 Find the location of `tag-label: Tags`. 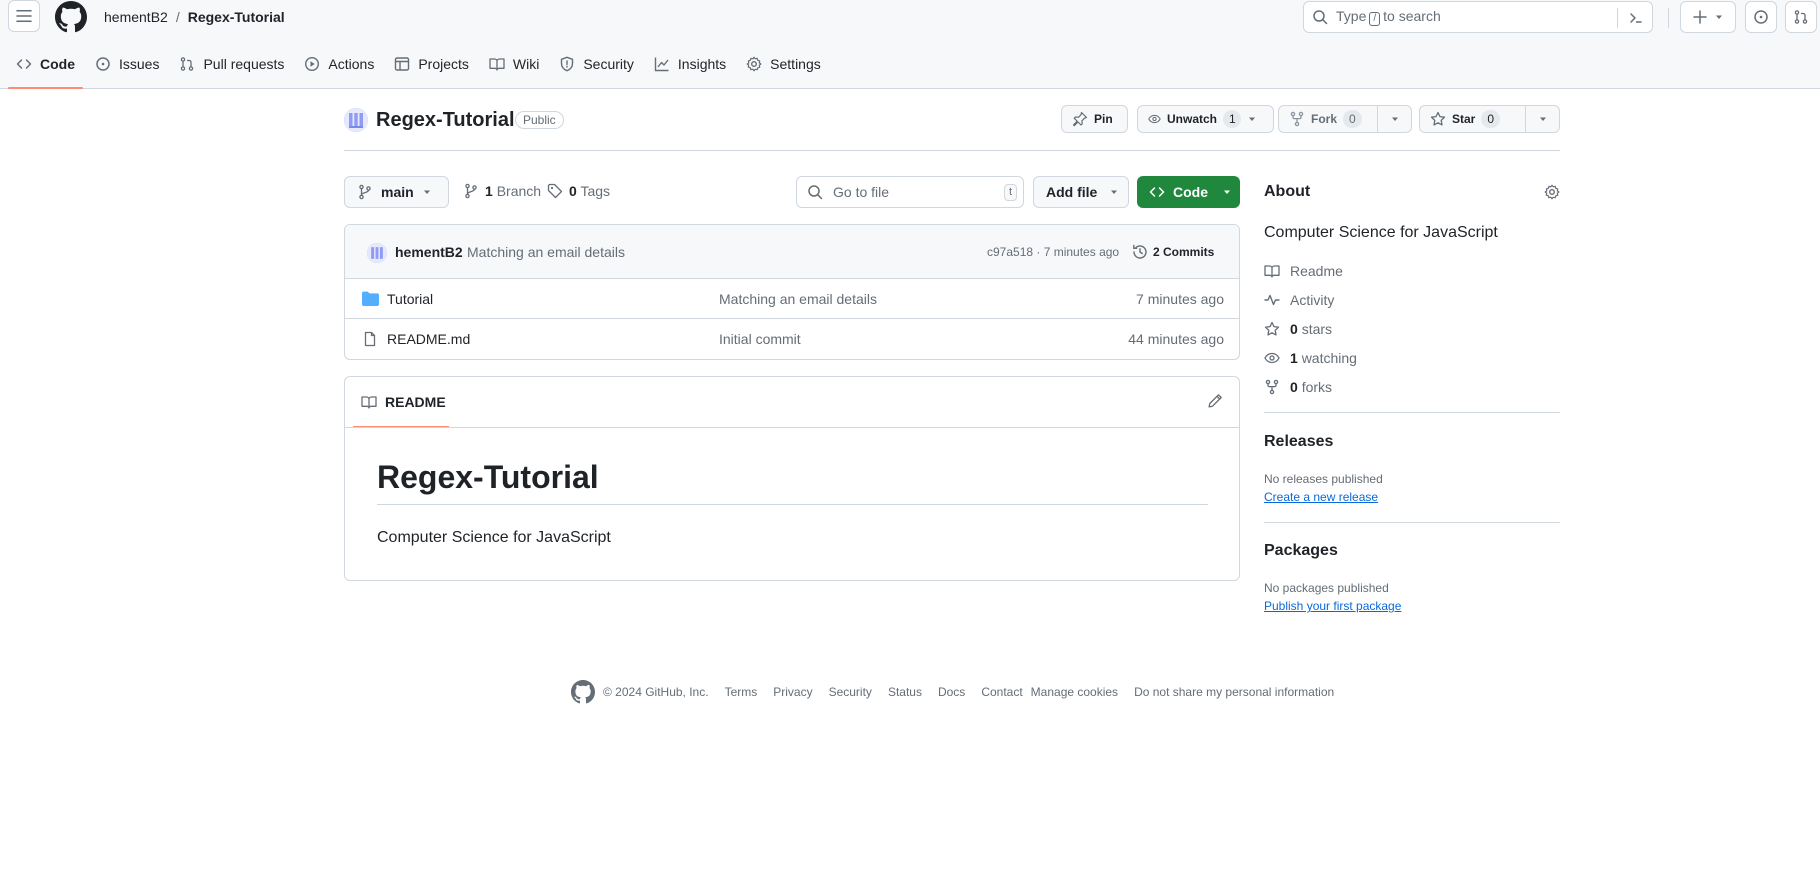

tag-label: Tags is located at coordinates (595, 191).